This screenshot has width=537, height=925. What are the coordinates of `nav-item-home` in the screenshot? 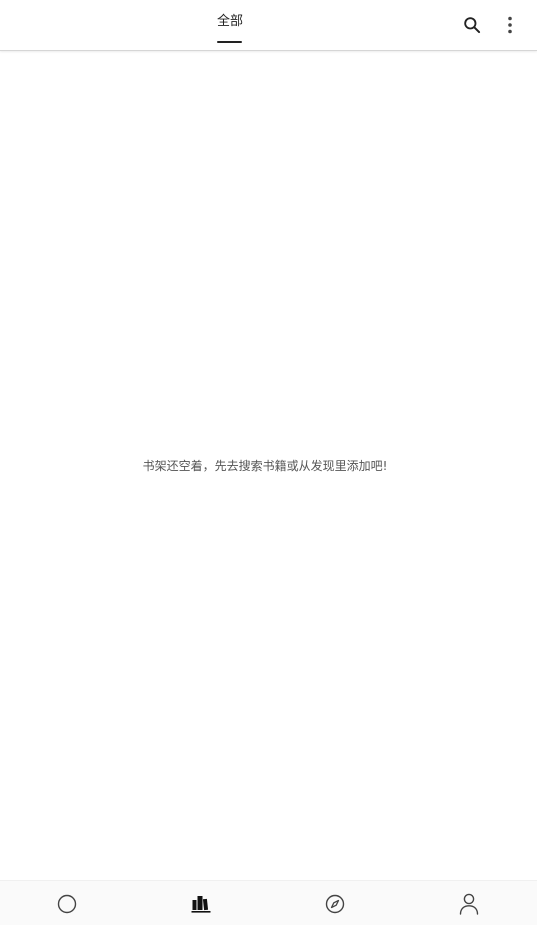 It's located at (67, 903).